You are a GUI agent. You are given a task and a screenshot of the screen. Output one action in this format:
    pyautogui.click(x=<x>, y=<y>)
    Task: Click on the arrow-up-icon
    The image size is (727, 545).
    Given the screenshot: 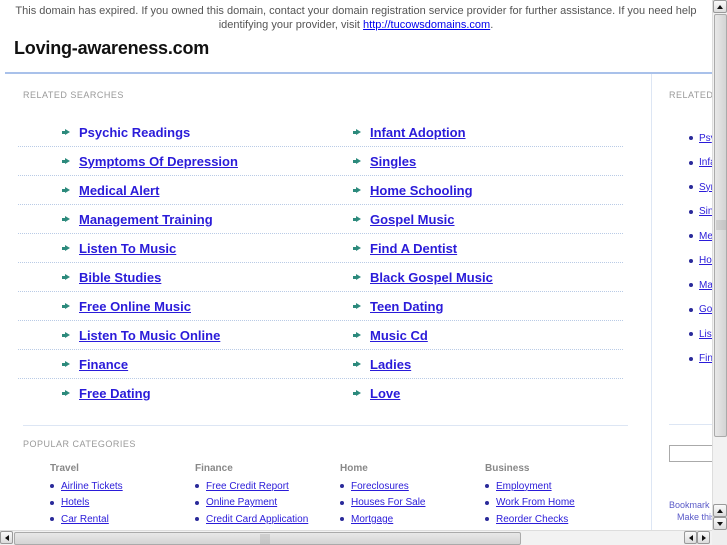 What is the action you would take?
    pyautogui.click(x=720, y=6)
    